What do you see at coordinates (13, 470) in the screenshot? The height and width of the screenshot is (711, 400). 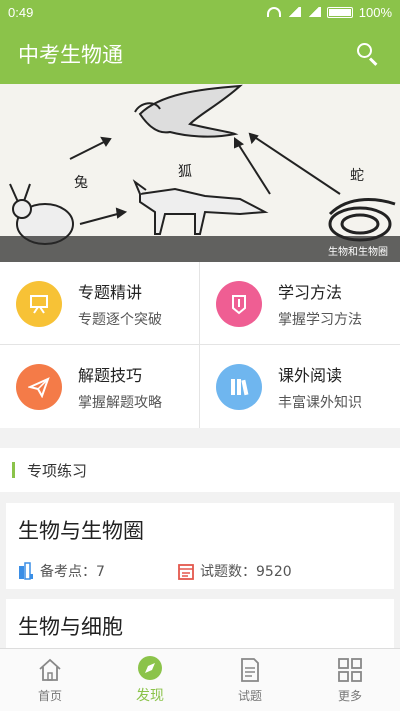 I see `section-accent-bar` at bounding box center [13, 470].